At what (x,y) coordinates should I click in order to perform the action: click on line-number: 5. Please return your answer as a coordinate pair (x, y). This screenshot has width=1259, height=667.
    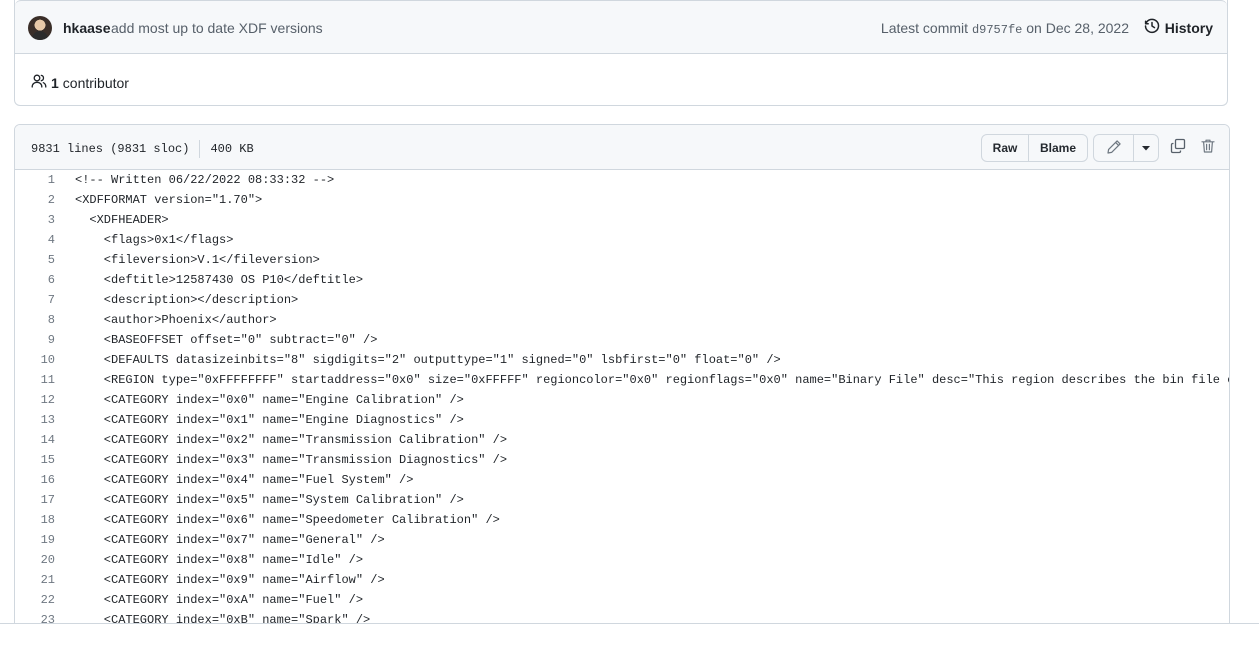
    Looking at the image, I should click on (35, 260).